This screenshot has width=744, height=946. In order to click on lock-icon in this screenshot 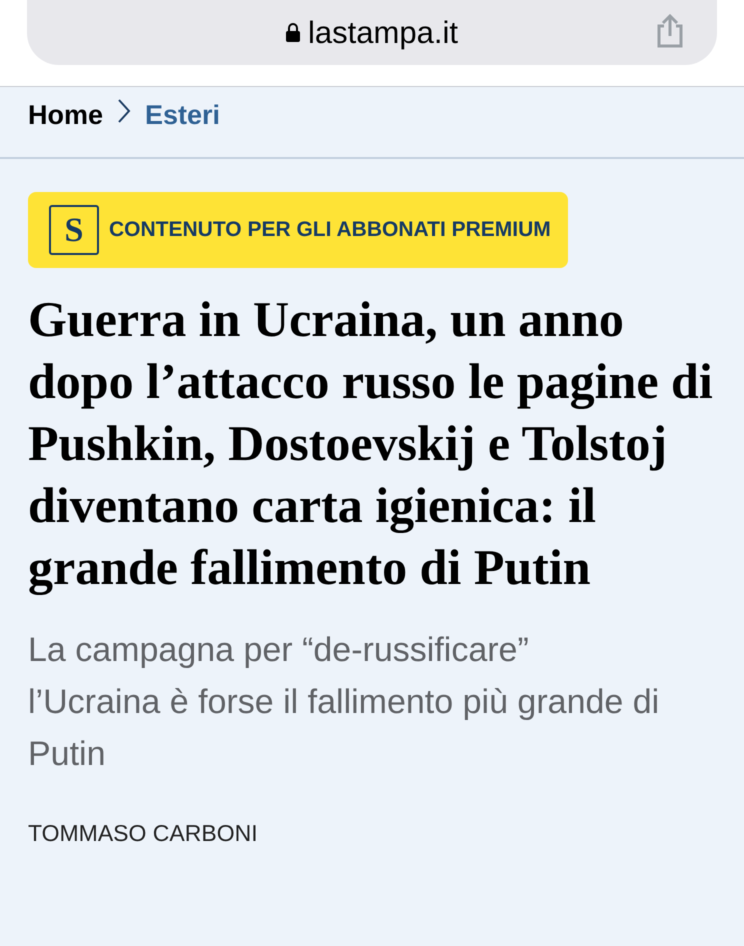, I will do `click(293, 32)`.